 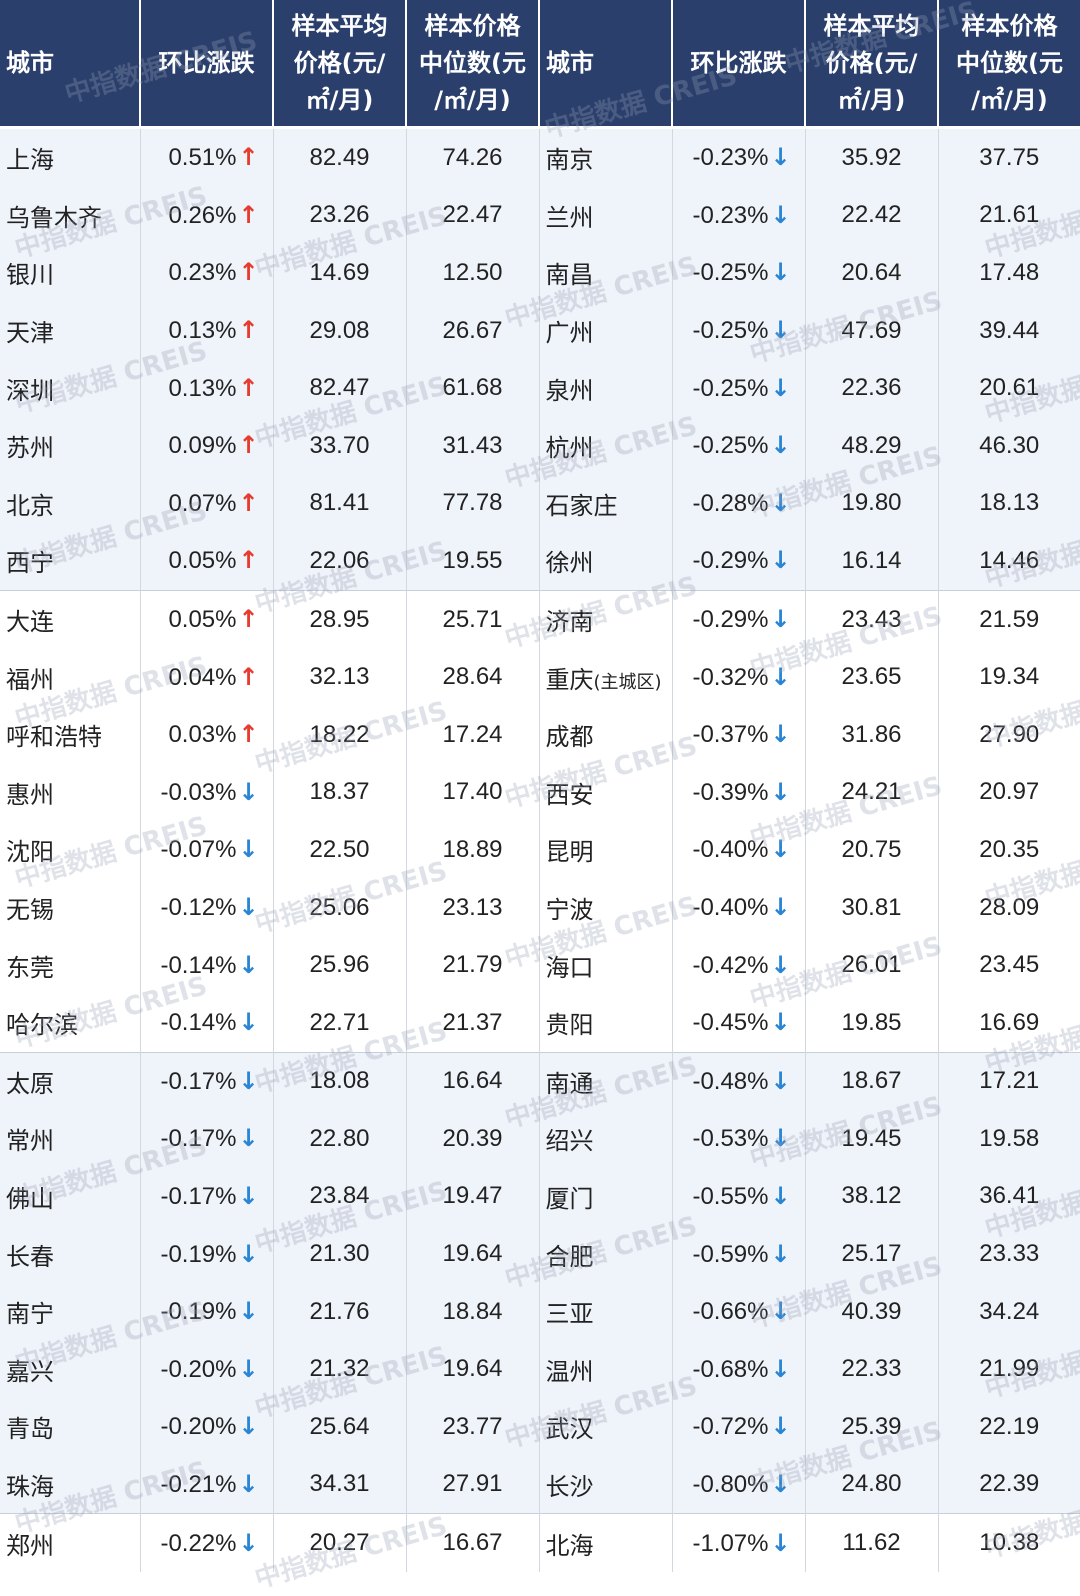 What do you see at coordinates (70, 792) in the screenshot?
I see `city-cell: 惠州` at bounding box center [70, 792].